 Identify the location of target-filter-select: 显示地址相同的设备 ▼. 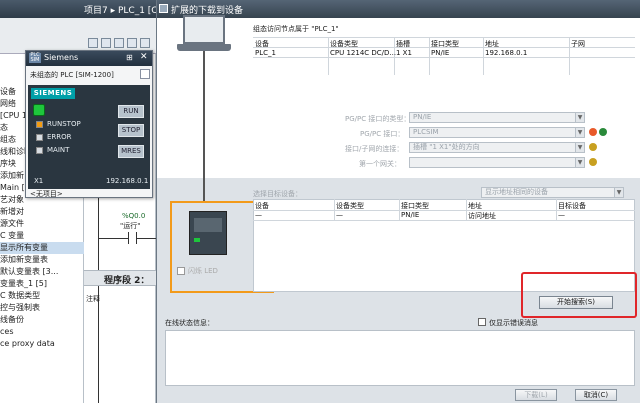
(552, 192).